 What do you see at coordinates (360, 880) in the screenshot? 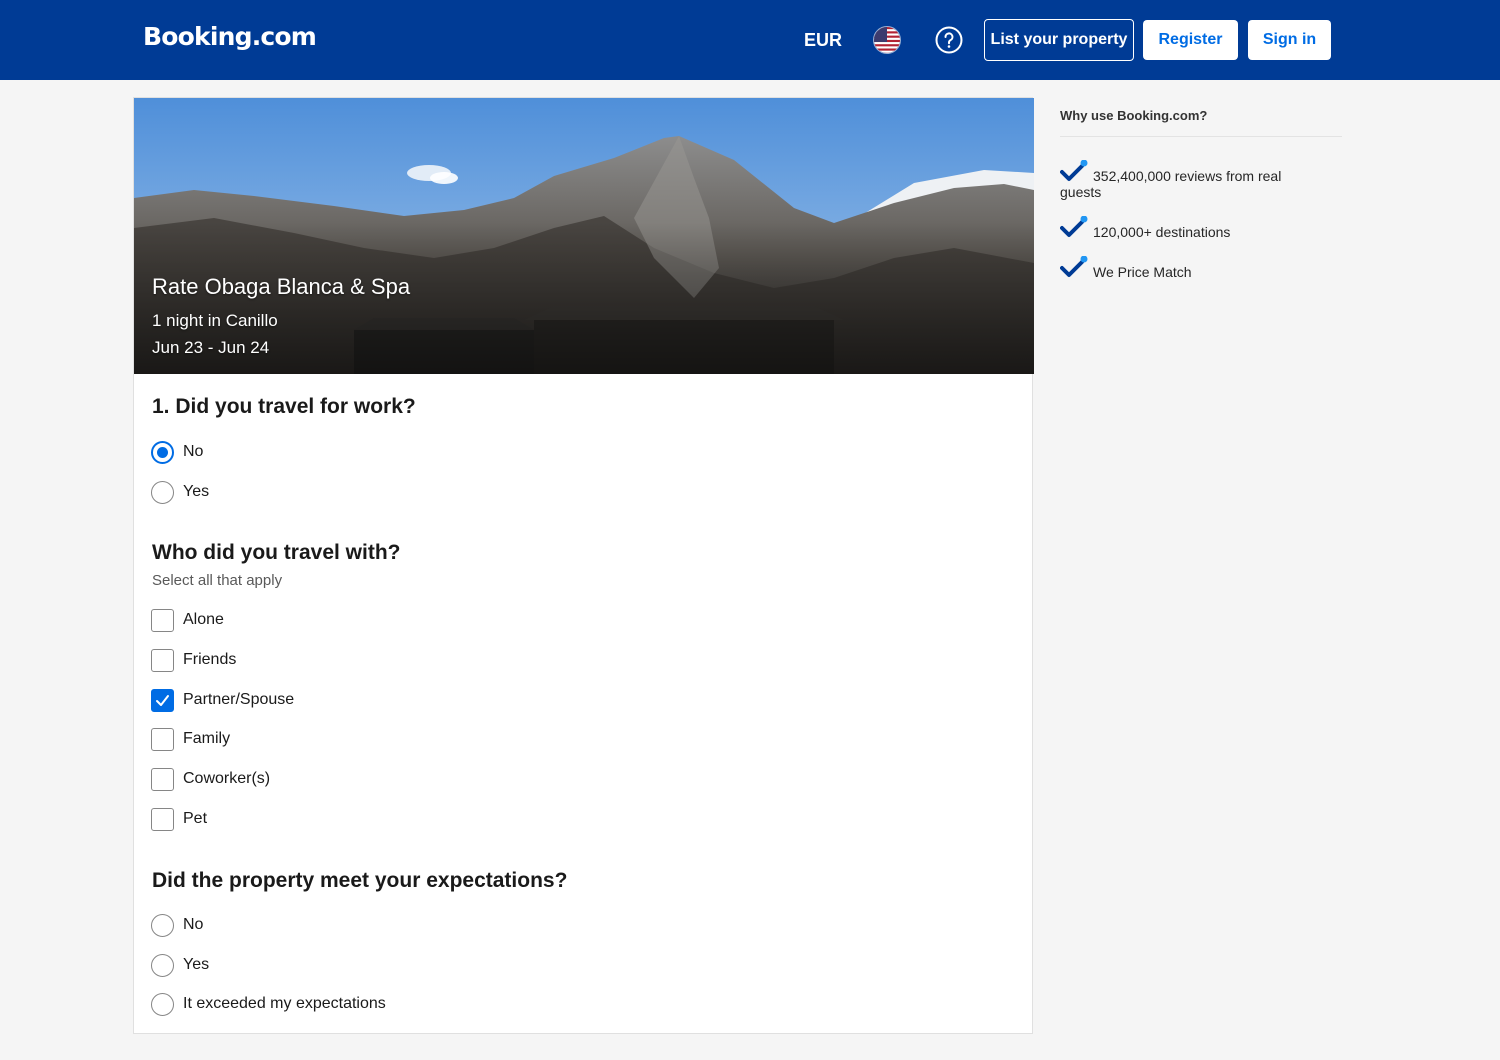
I see `question-expectations: Did the property meet your expectations?` at bounding box center [360, 880].